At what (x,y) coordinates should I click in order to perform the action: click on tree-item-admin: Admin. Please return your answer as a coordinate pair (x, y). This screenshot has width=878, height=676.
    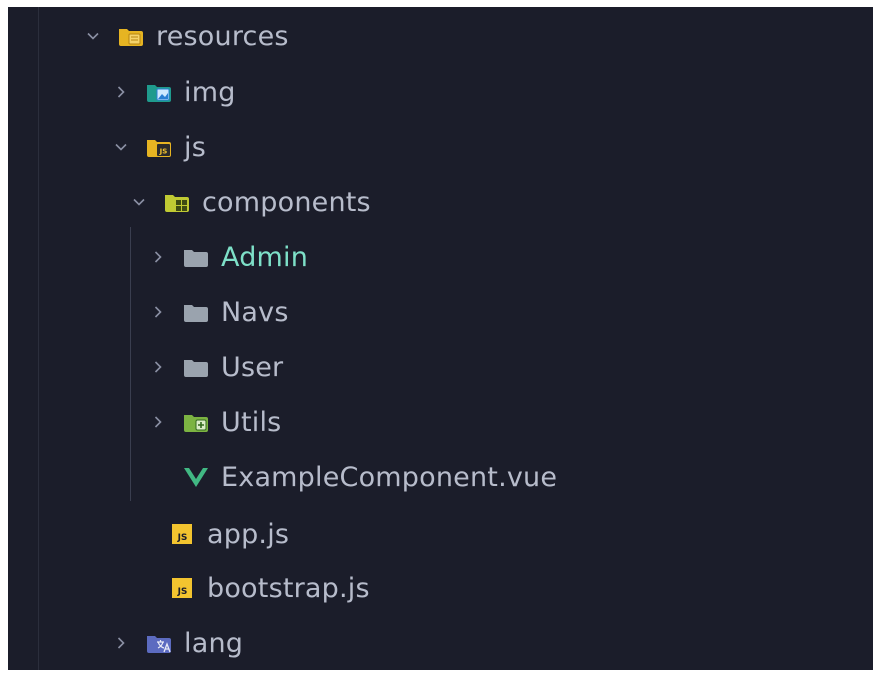
    Looking at the image, I should click on (229, 257).